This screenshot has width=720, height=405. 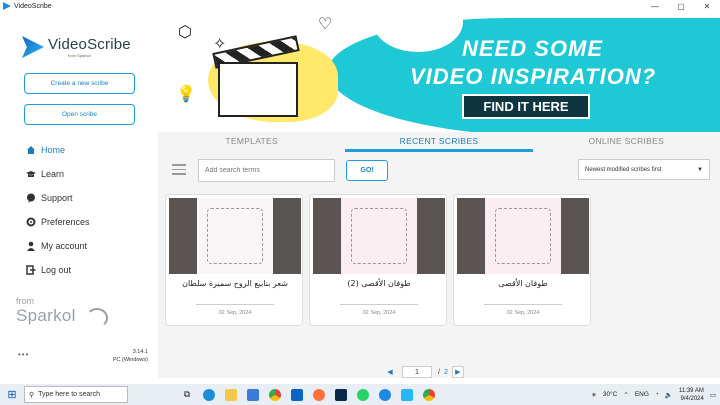 I want to click on file-explorer-icon, so click(x=231, y=394).